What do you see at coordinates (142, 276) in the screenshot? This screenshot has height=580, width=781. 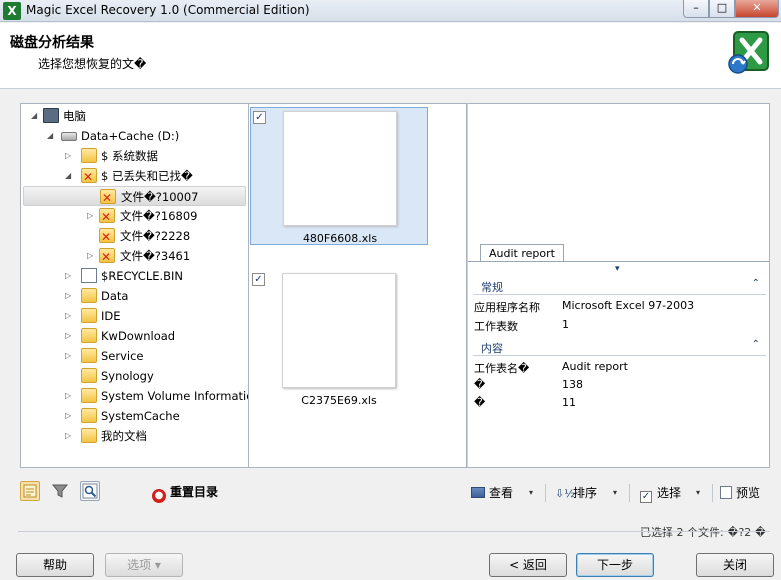 I see `tree-item-label: $RECYCLE.BIN` at bounding box center [142, 276].